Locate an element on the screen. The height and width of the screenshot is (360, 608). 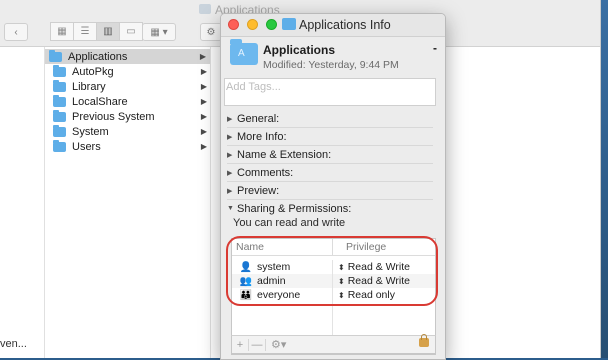
finder-item-label: Previous System is located at coordinates (113, 116).